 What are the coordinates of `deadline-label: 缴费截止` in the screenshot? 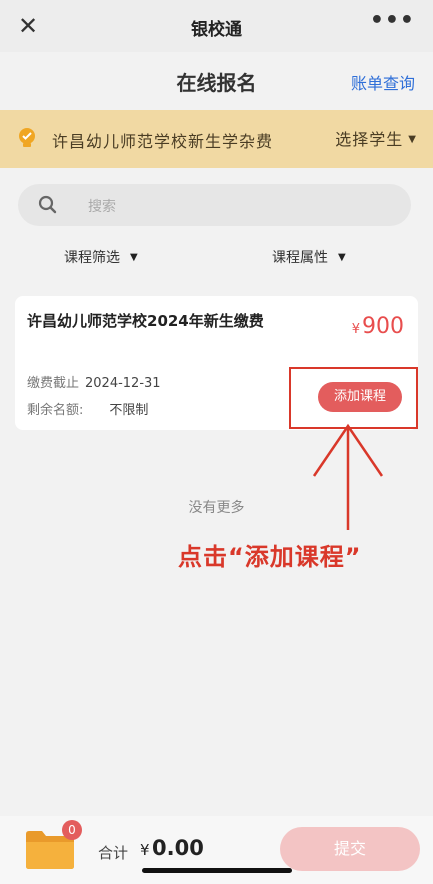 It's located at (53, 383).